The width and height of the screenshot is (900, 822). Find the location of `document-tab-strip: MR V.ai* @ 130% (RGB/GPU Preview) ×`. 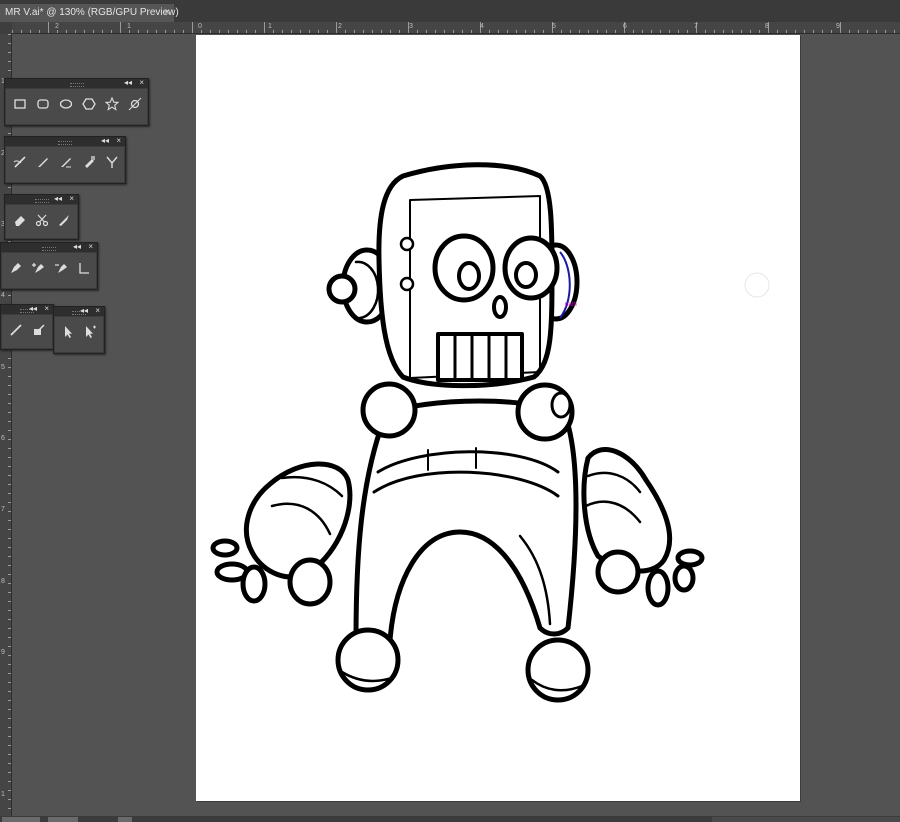

document-tab-strip: MR V.ai* @ 130% (RGB/GPU Preview) × is located at coordinates (450, 11).